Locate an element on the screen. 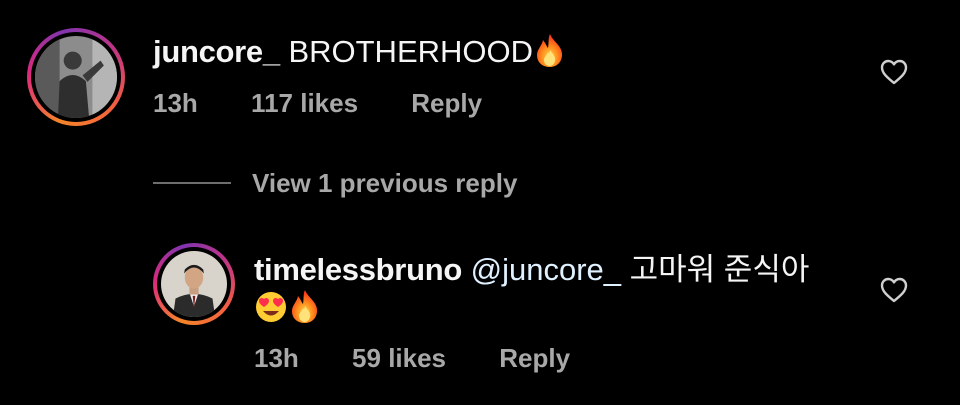 This screenshot has width=960, height=405. comment-emoji-line is located at coordinates (288, 311).